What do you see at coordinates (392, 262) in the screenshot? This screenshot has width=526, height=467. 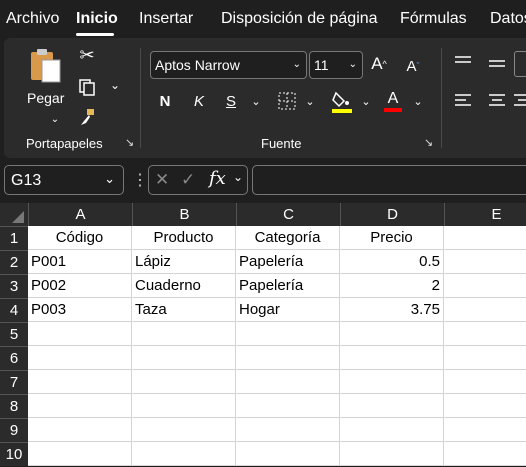 I see `cell-d2: 0.5` at bounding box center [392, 262].